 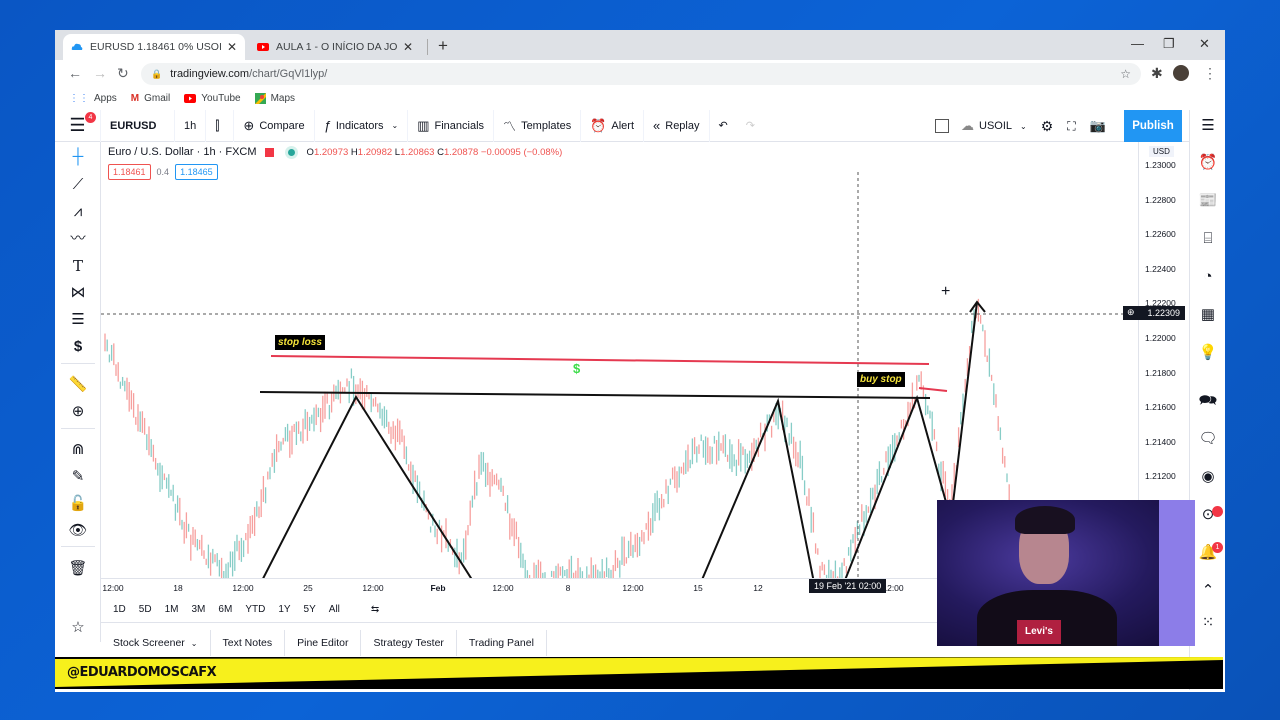 What do you see at coordinates (657, 125) in the screenshot?
I see `rewind-icon: «` at bounding box center [657, 125].